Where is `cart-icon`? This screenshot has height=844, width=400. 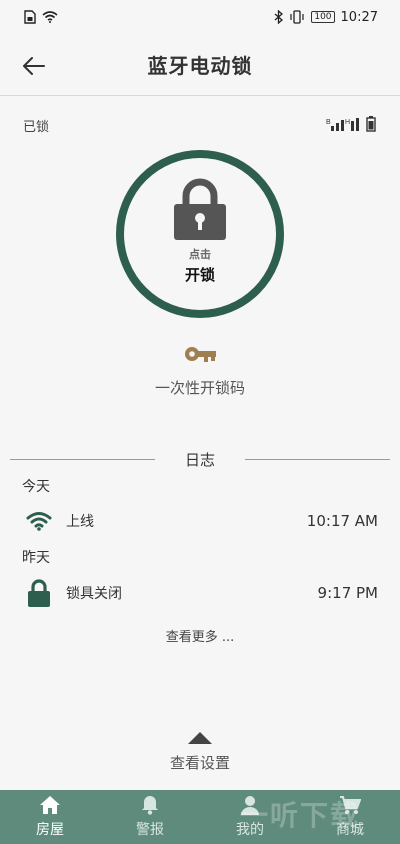
cart-icon is located at coordinates (350, 805).